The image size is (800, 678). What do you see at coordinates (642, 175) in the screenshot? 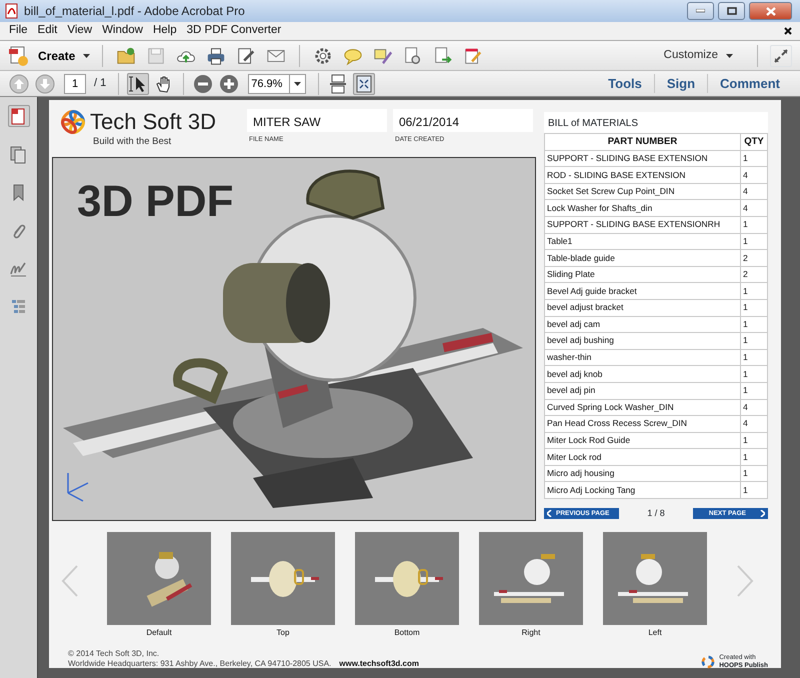
I see `table-cell: ROD - SLIDING BASE EXTENSION` at bounding box center [642, 175].